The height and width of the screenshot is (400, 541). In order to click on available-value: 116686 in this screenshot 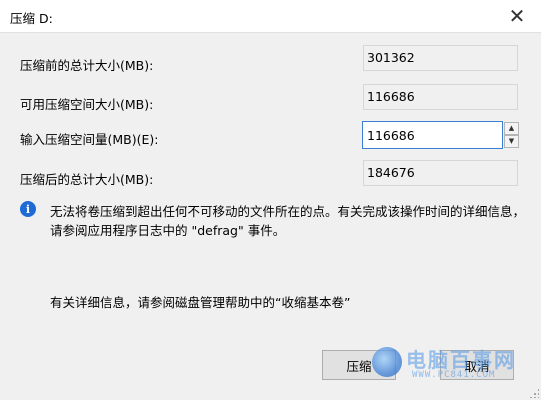, I will do `click(440, 97)`.